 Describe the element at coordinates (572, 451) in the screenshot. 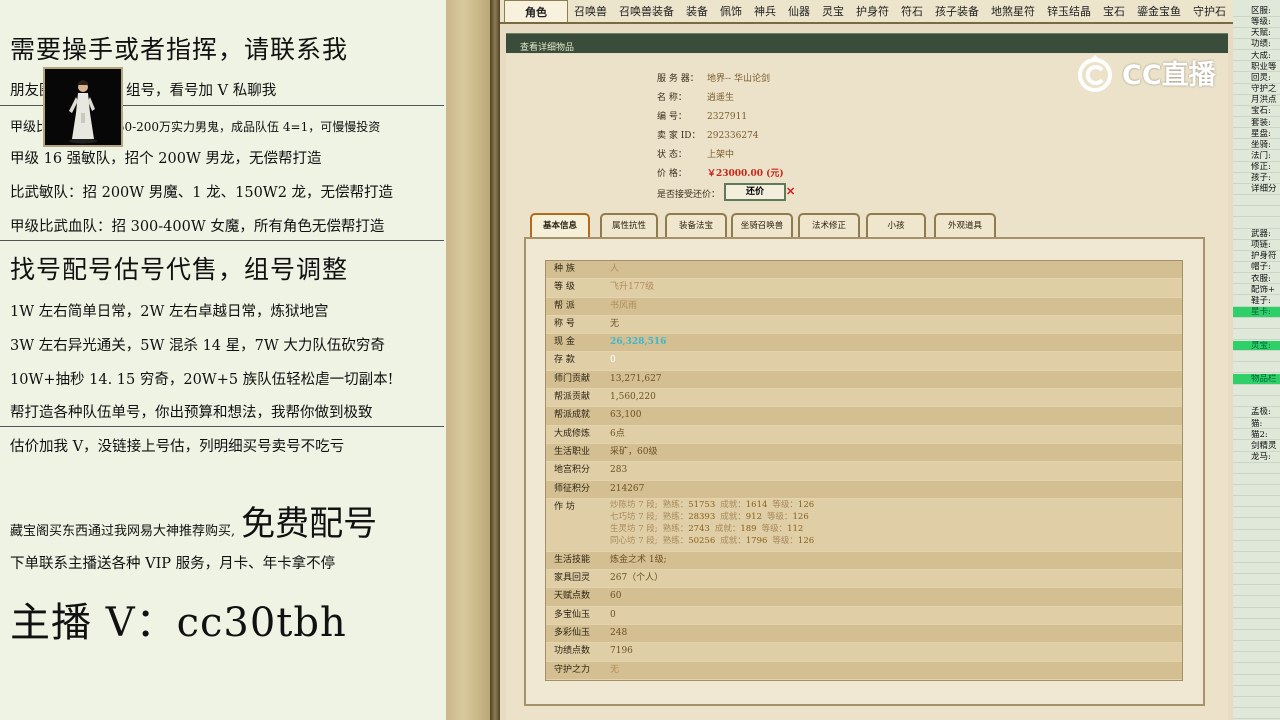

I see `attribute-label: 生活职业` at that location.